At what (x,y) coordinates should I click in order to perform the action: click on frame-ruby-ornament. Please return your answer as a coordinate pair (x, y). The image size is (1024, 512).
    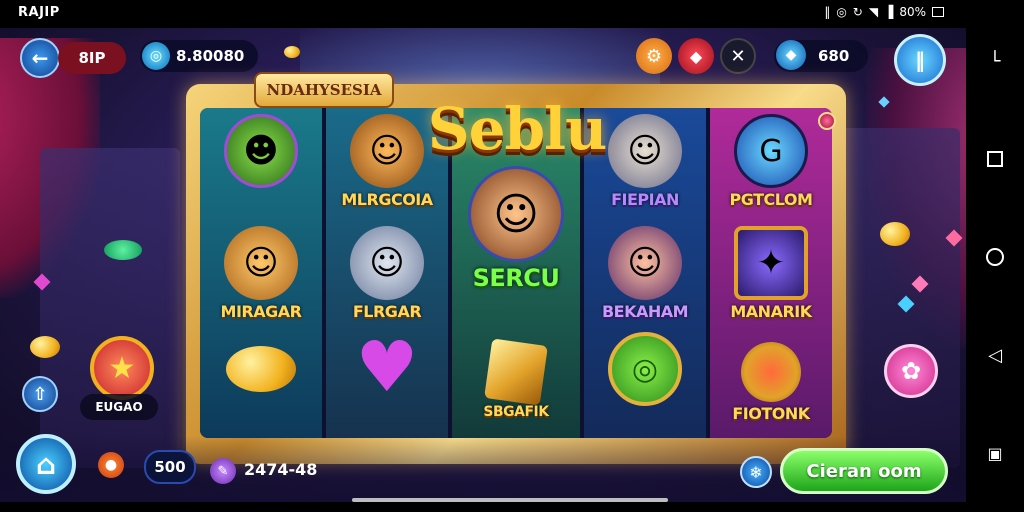
    Looking at the image, I should click on (827, 121).